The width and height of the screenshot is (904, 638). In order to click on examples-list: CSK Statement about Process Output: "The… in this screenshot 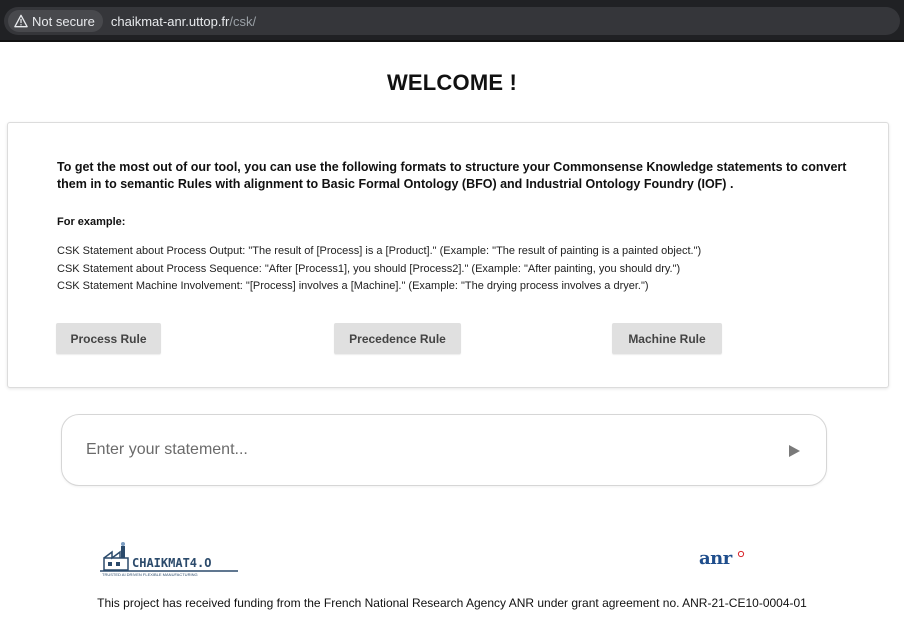, I will do `click(457, 269)`.